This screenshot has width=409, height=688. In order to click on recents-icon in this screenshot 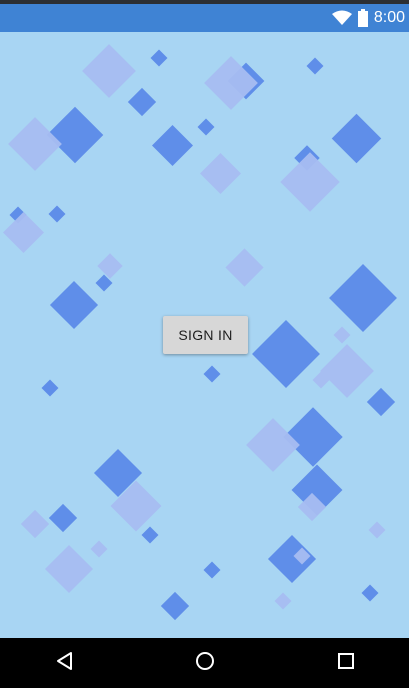, I will do `click(346, 663)`.